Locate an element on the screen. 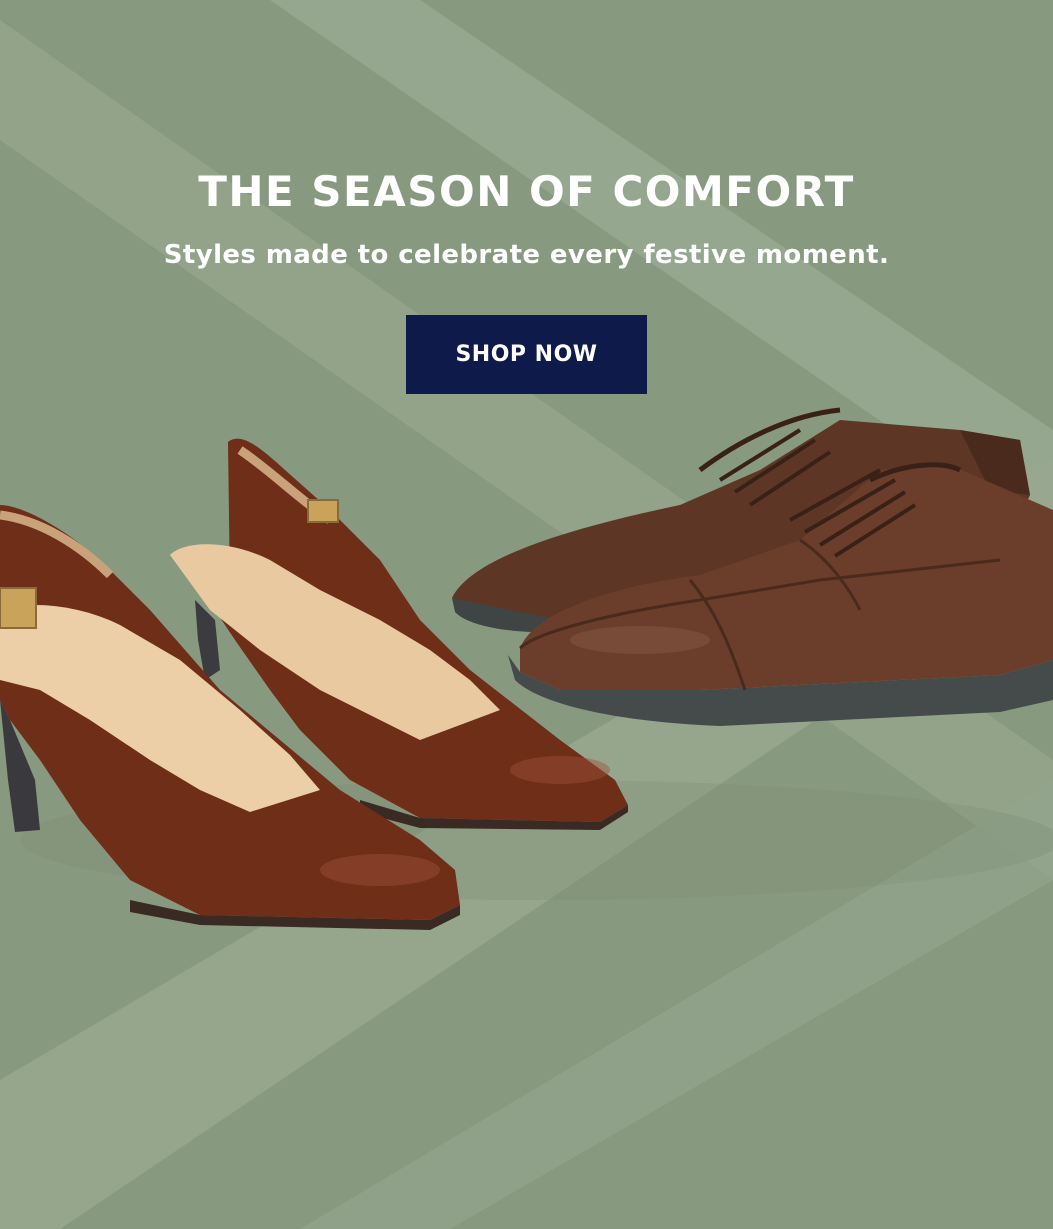 The width and height of the screenshot is (1053, 1229). headline: THE SEASON OF COMFORT is located at coordinates (526, 191).